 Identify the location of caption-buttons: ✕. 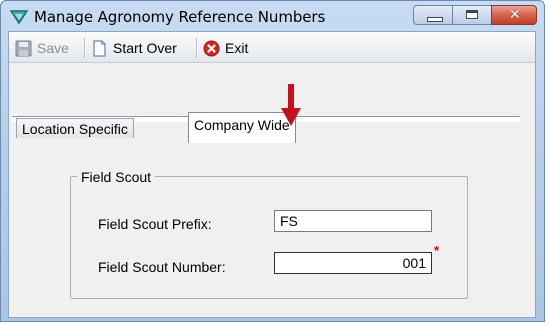
(475, 15).